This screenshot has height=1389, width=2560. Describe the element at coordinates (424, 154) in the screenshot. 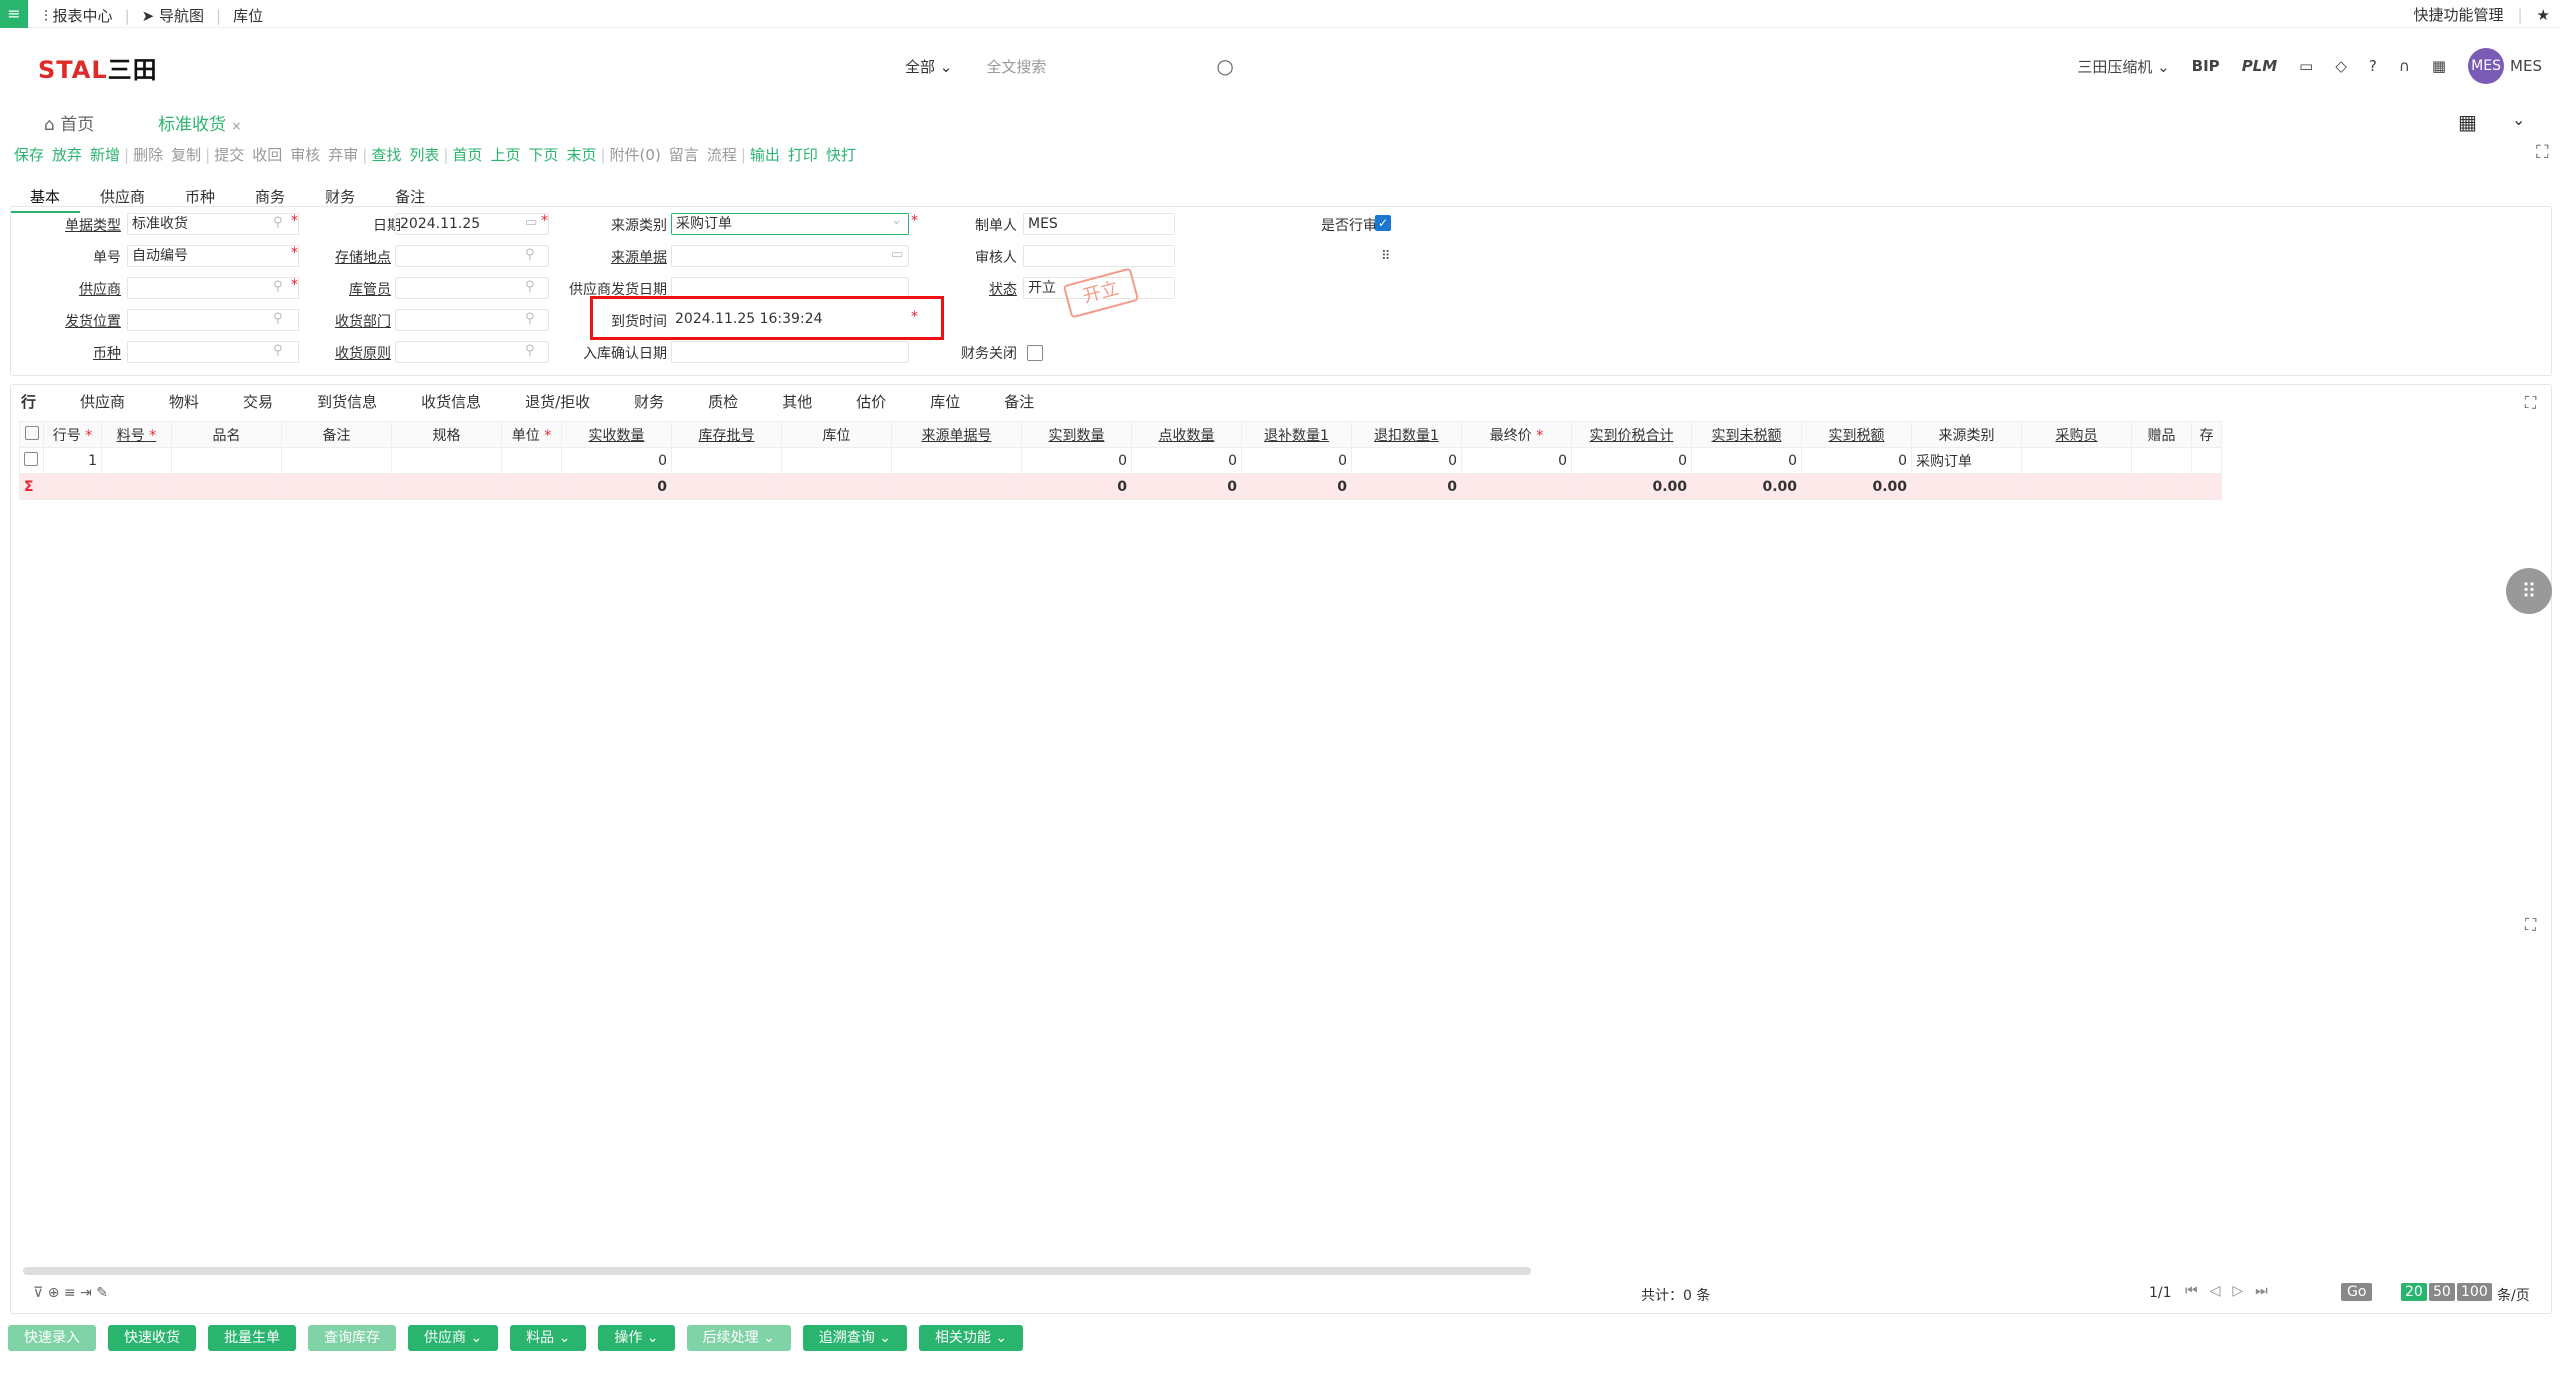

I see `toolbar-button: 列表` at that location.